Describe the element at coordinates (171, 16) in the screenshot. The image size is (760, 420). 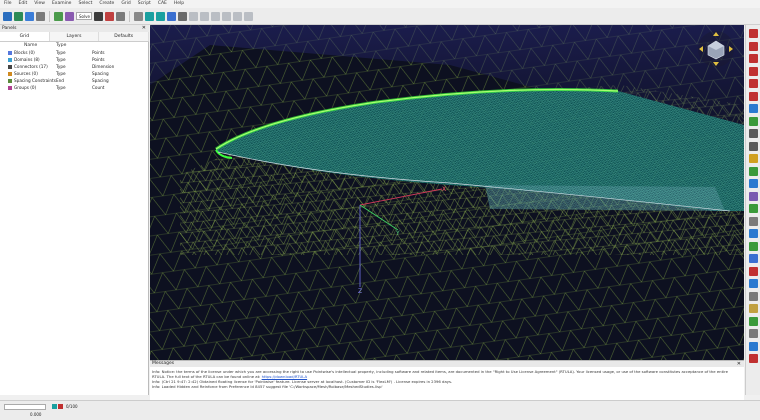
I see `grid-icon` at that location.